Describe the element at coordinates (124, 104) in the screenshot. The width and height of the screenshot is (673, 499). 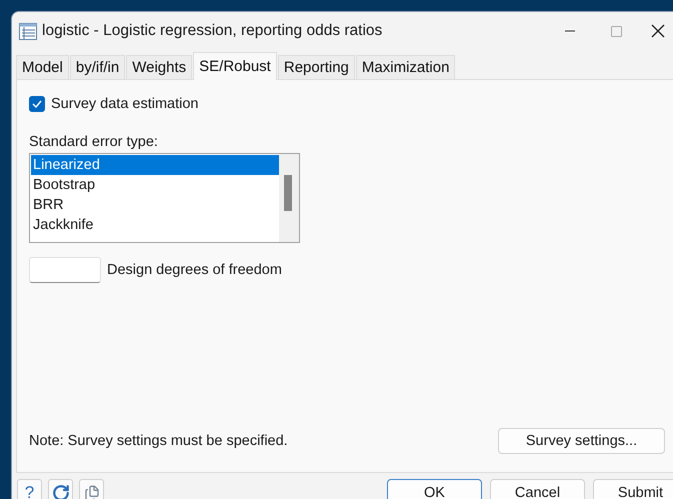
I see `checkbox-label: Survey data estimation` at that location.